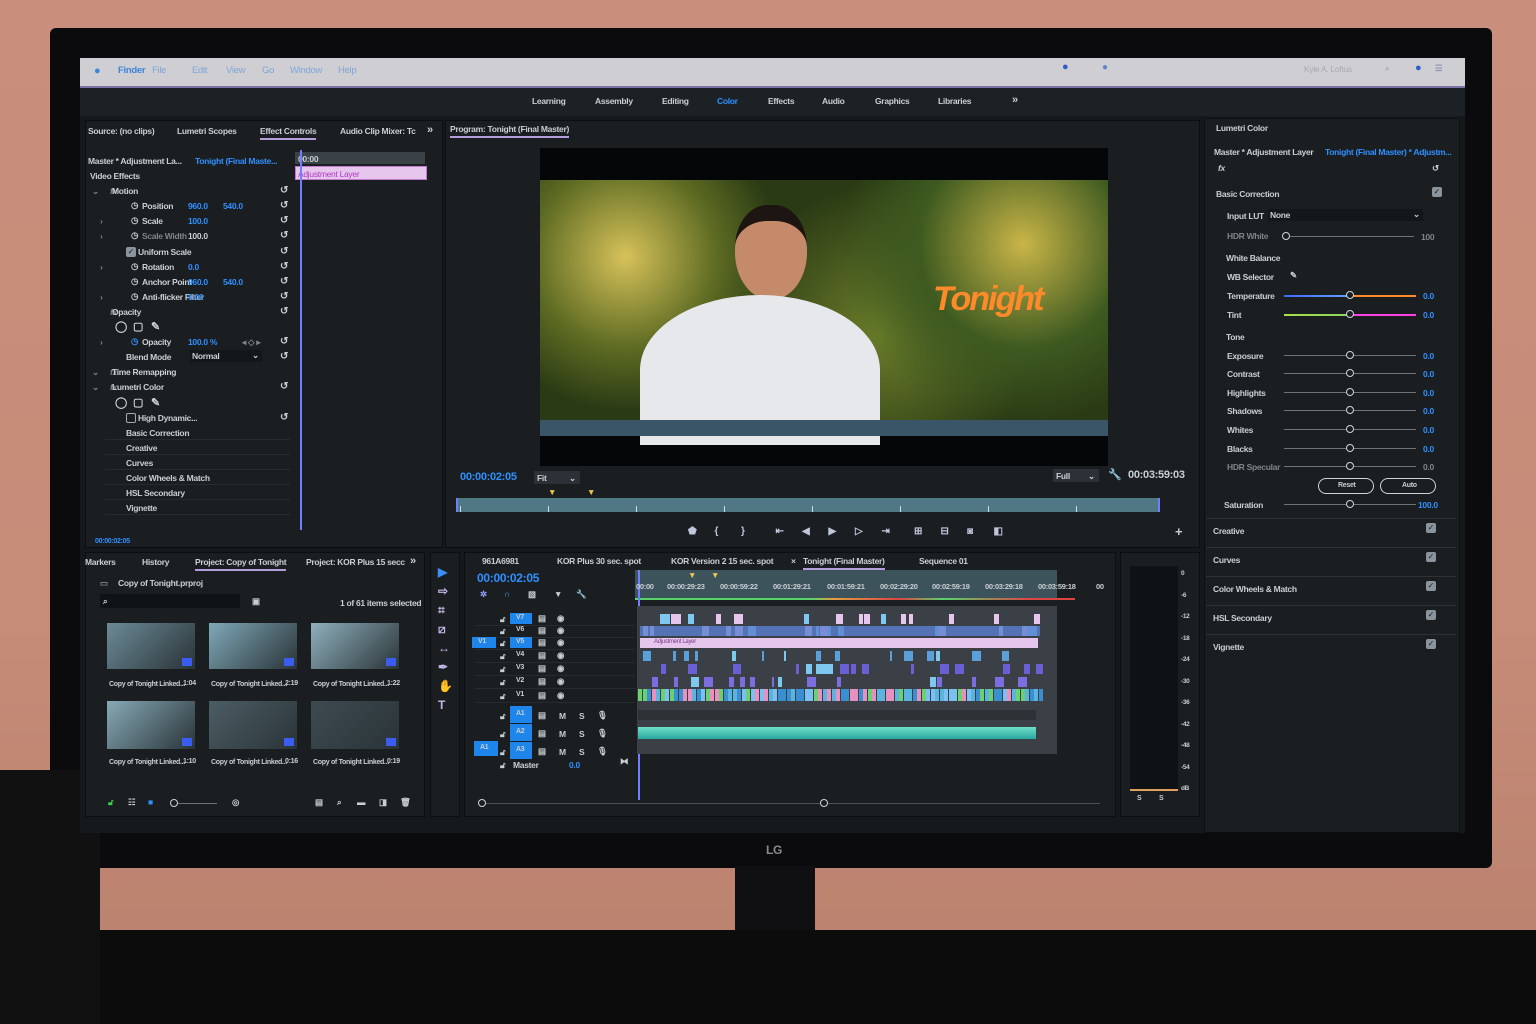 Image resolution: width=1536 pixels, height=1024 pixels. Describe the element at coordinates (943, 561) in the screenshot. I see `timeline-tab: Sequence 01` at that location.